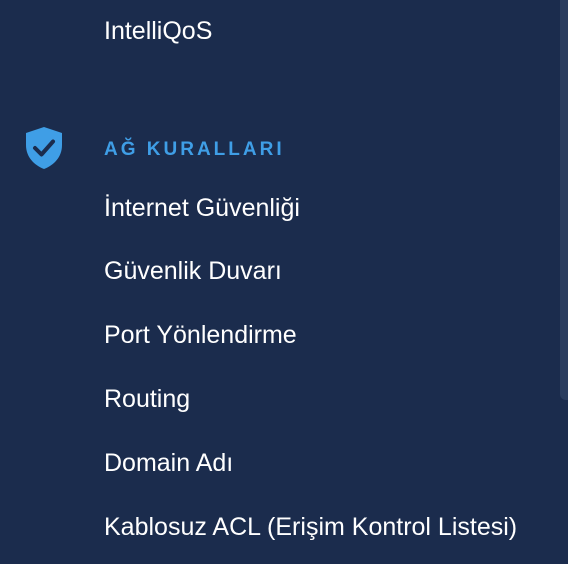 The height and width of the screenshot is (564, 568). What do you see at coordinates (564, 200) in the screenshot?
I see `scrollbar` at bounding box center [564, 200].